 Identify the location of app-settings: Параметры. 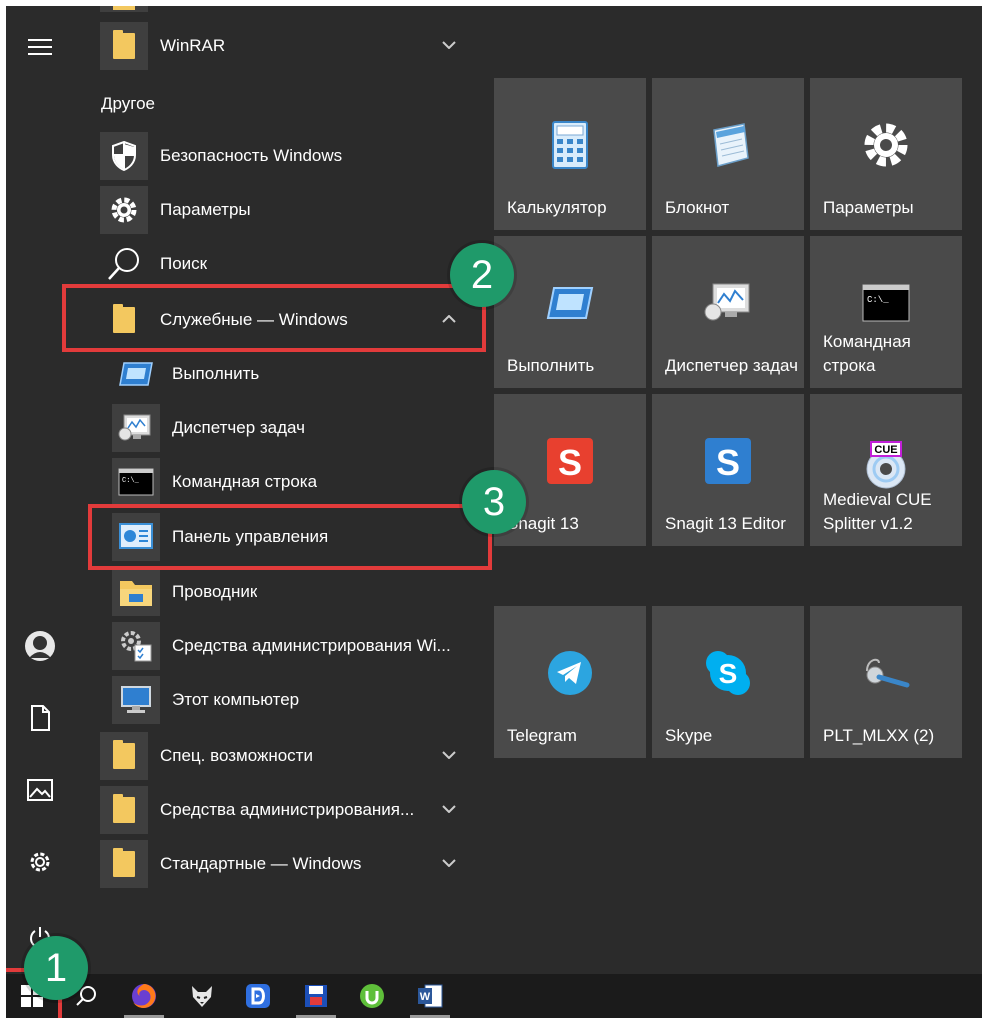
(283, 210).